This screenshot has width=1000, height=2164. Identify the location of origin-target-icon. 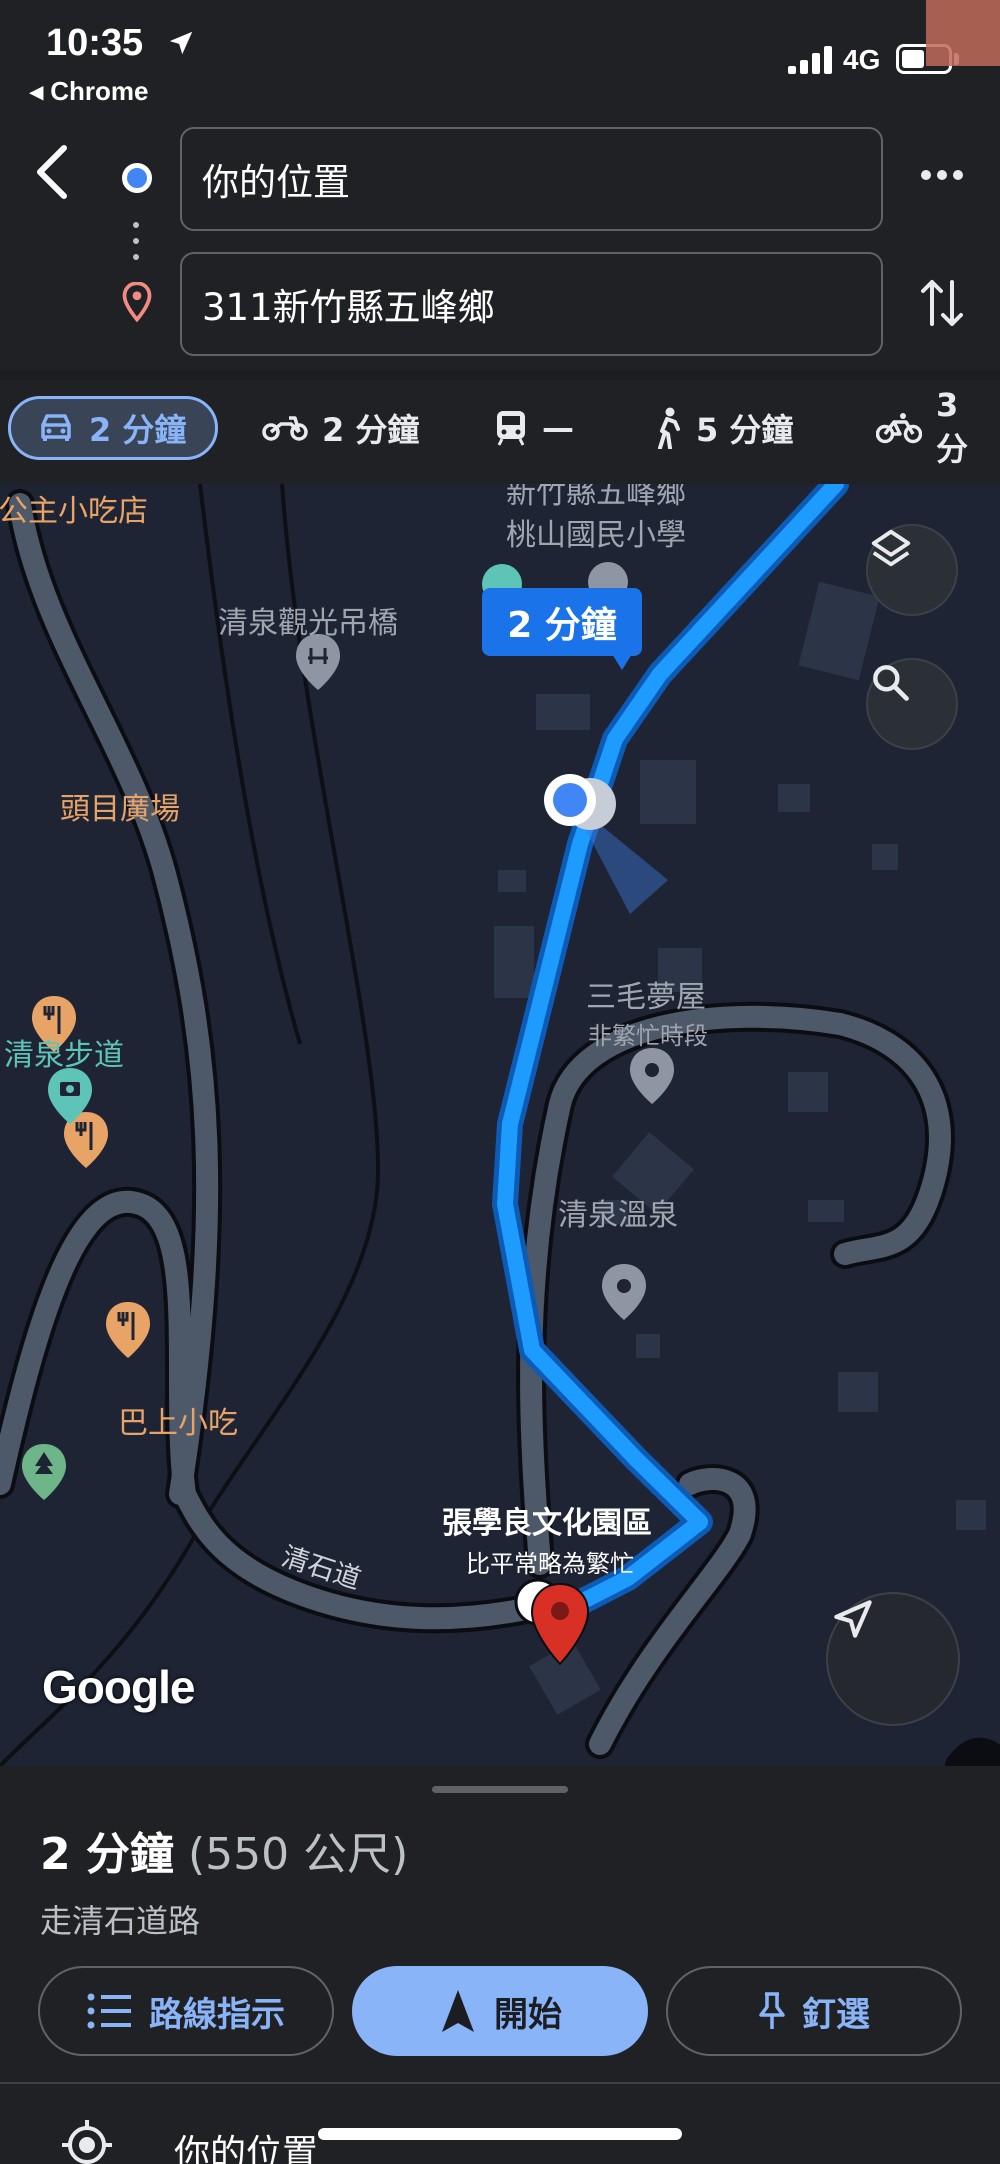
(87, 2142).